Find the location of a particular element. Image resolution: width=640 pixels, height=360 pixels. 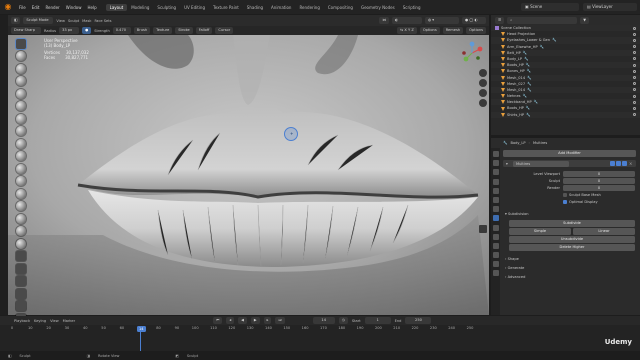

outliner-row: Shirts_HP 🔧 is located at coordinates (565, 114).